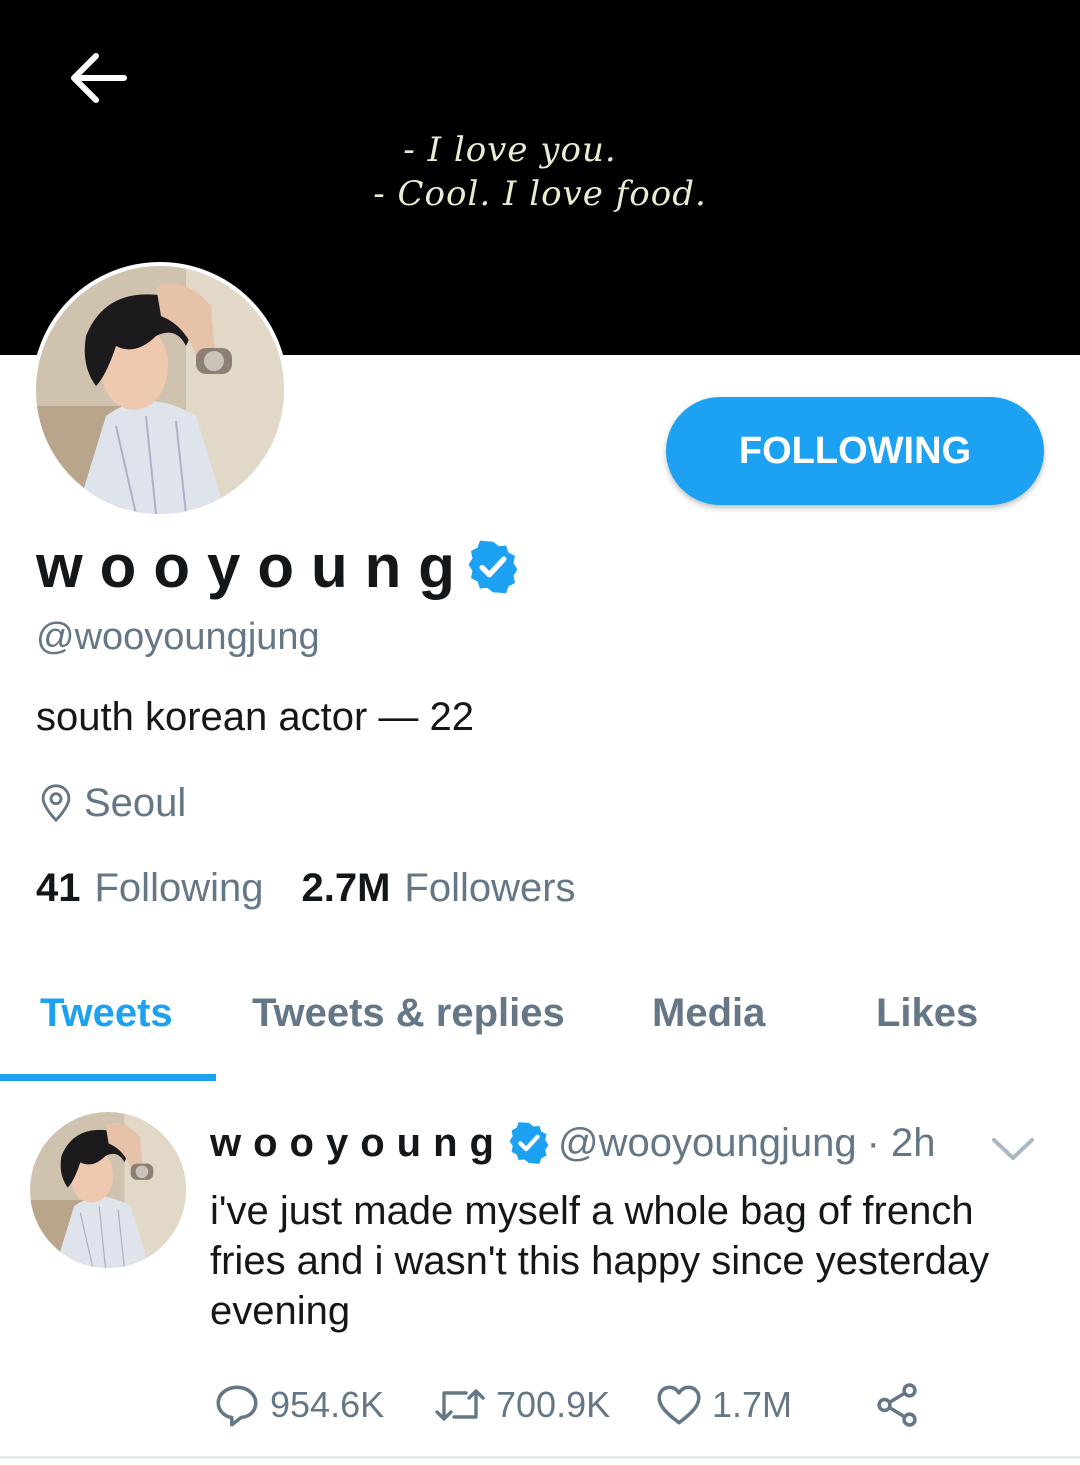 This screenshot has height=1465, width=1080. What do you see at coordinates (510, 150) in the screenshot?
I see `banner-subtitle-line1: - I love you.` at bounding box center [510, 150].